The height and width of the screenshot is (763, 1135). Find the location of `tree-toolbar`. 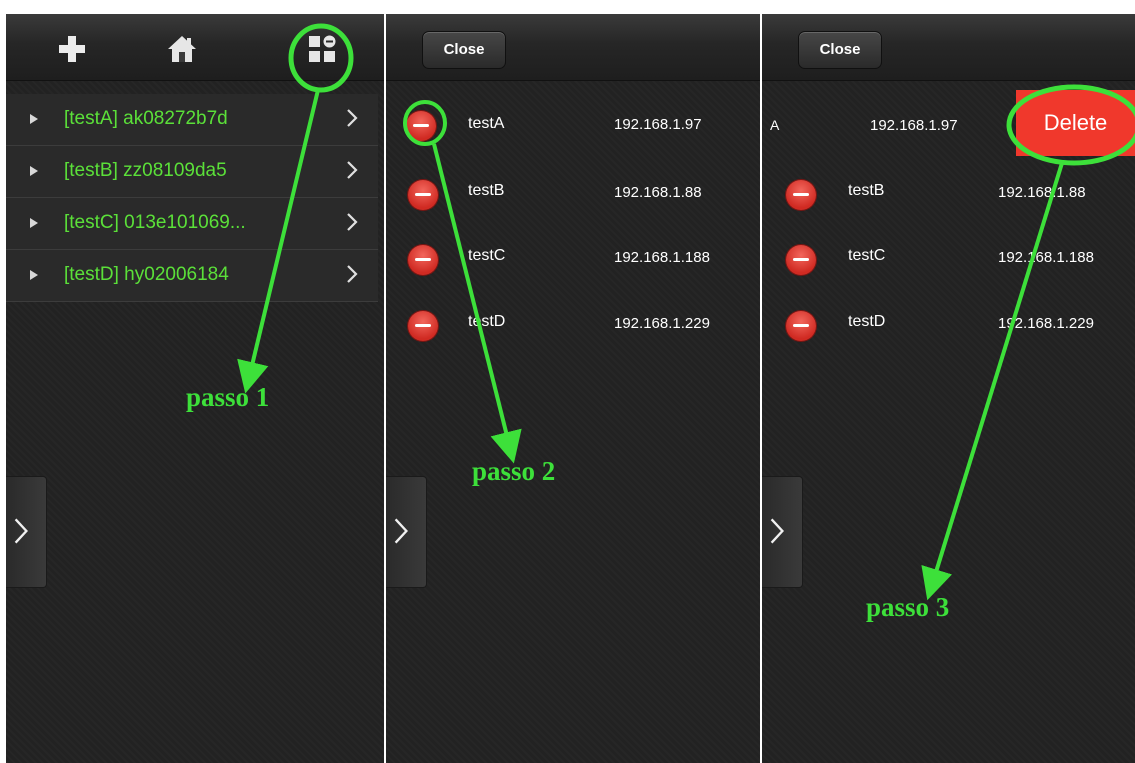

tree-toolbar is located at coordinates (195, 47).